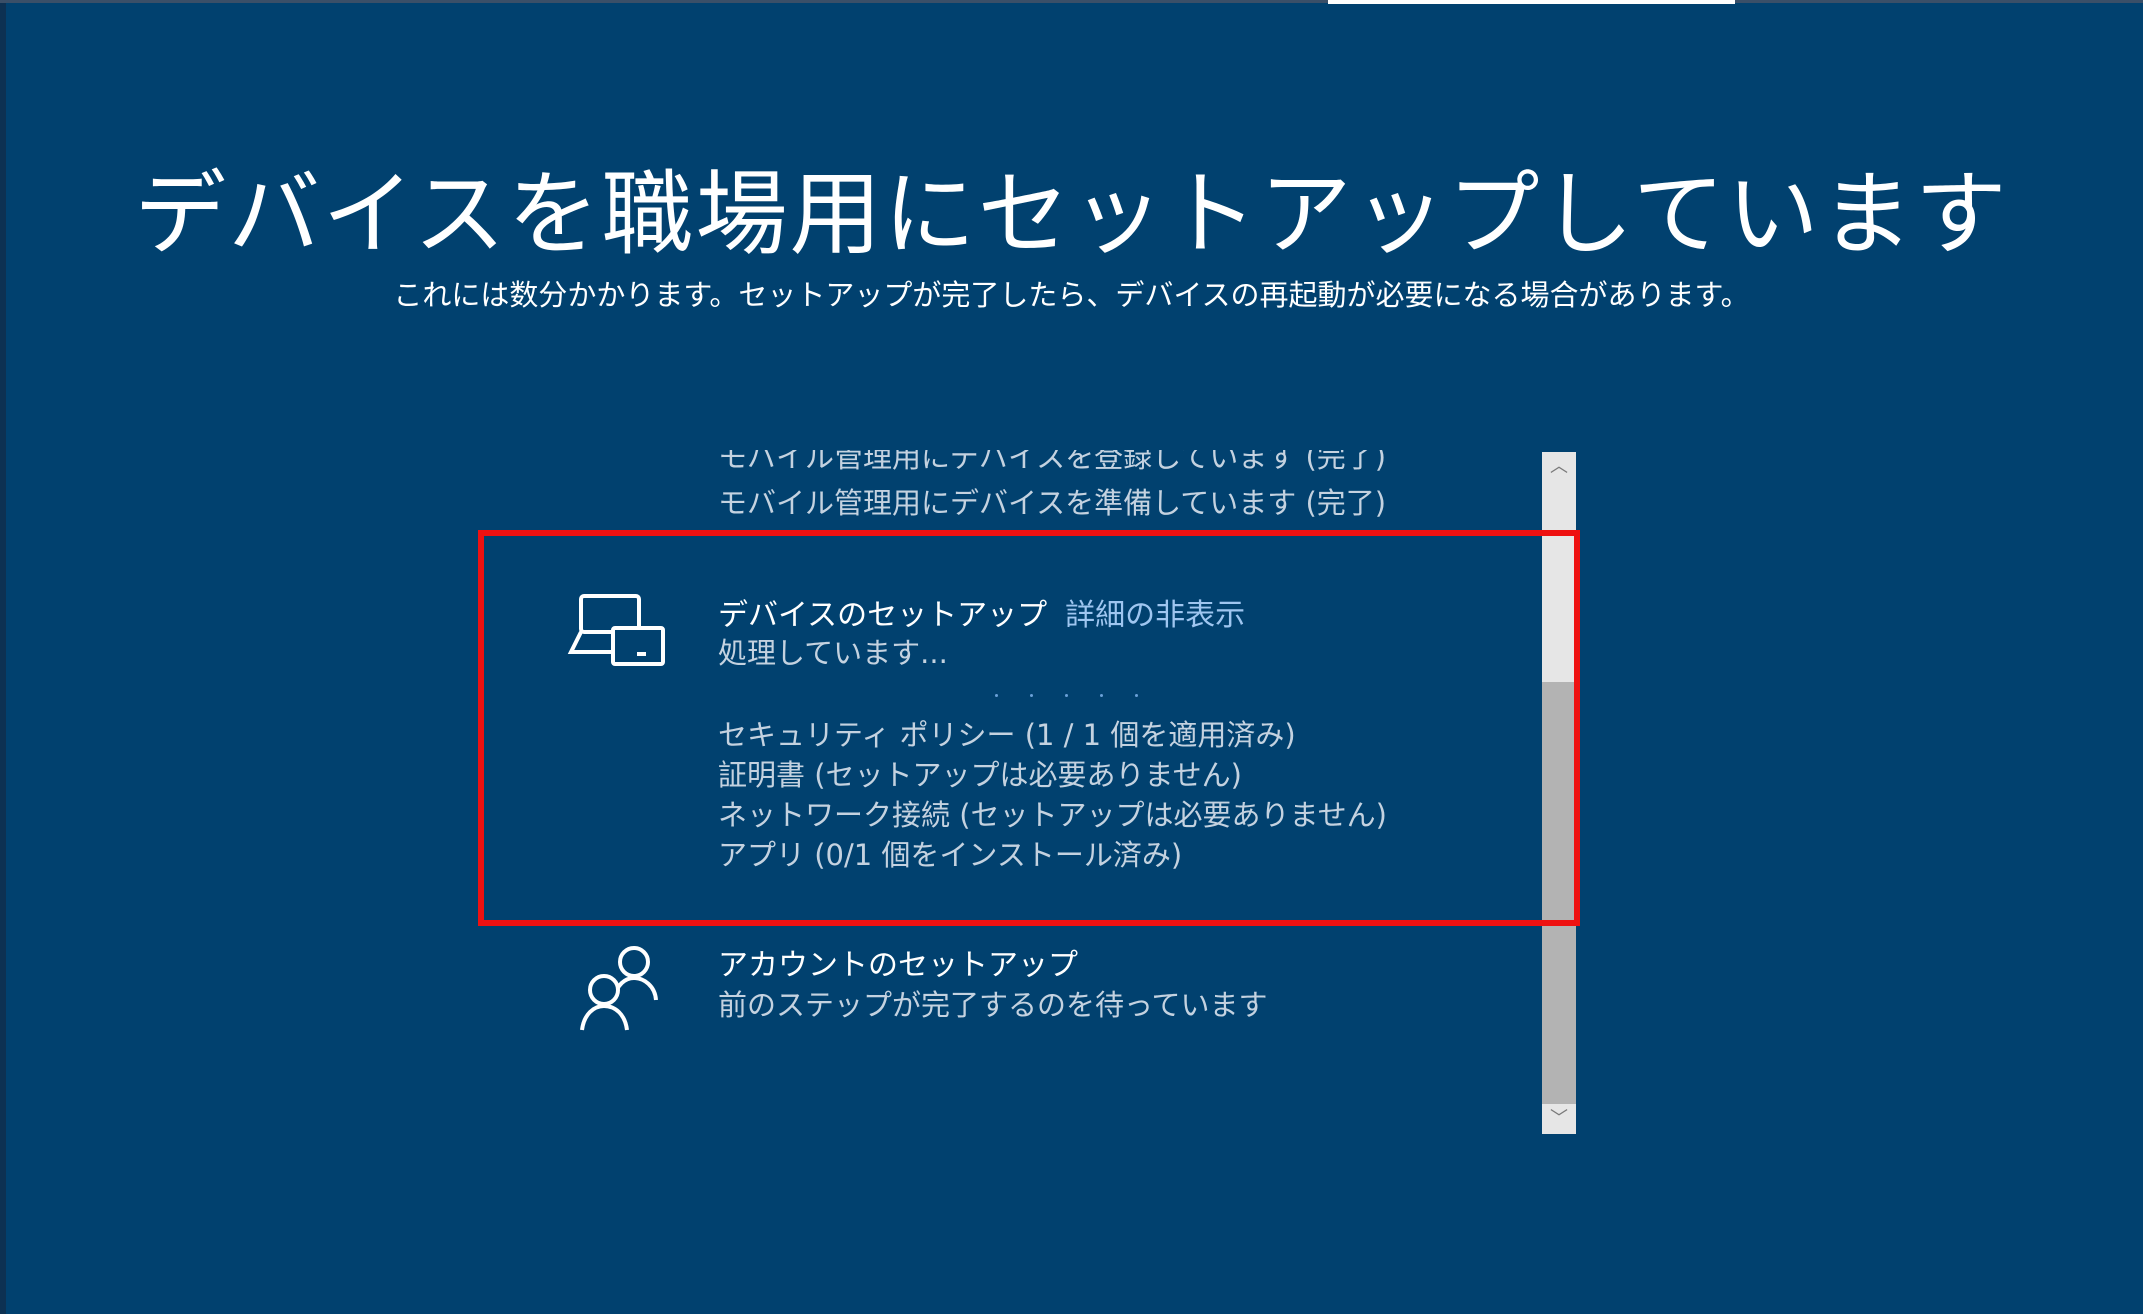 The height and width of the screenshot is (1314, 2143). What do you see at coordinates (898, 965) in the screenshot?
I see `account-setup-title: アカウントのセットアップ` at bounding box center [898, 965].